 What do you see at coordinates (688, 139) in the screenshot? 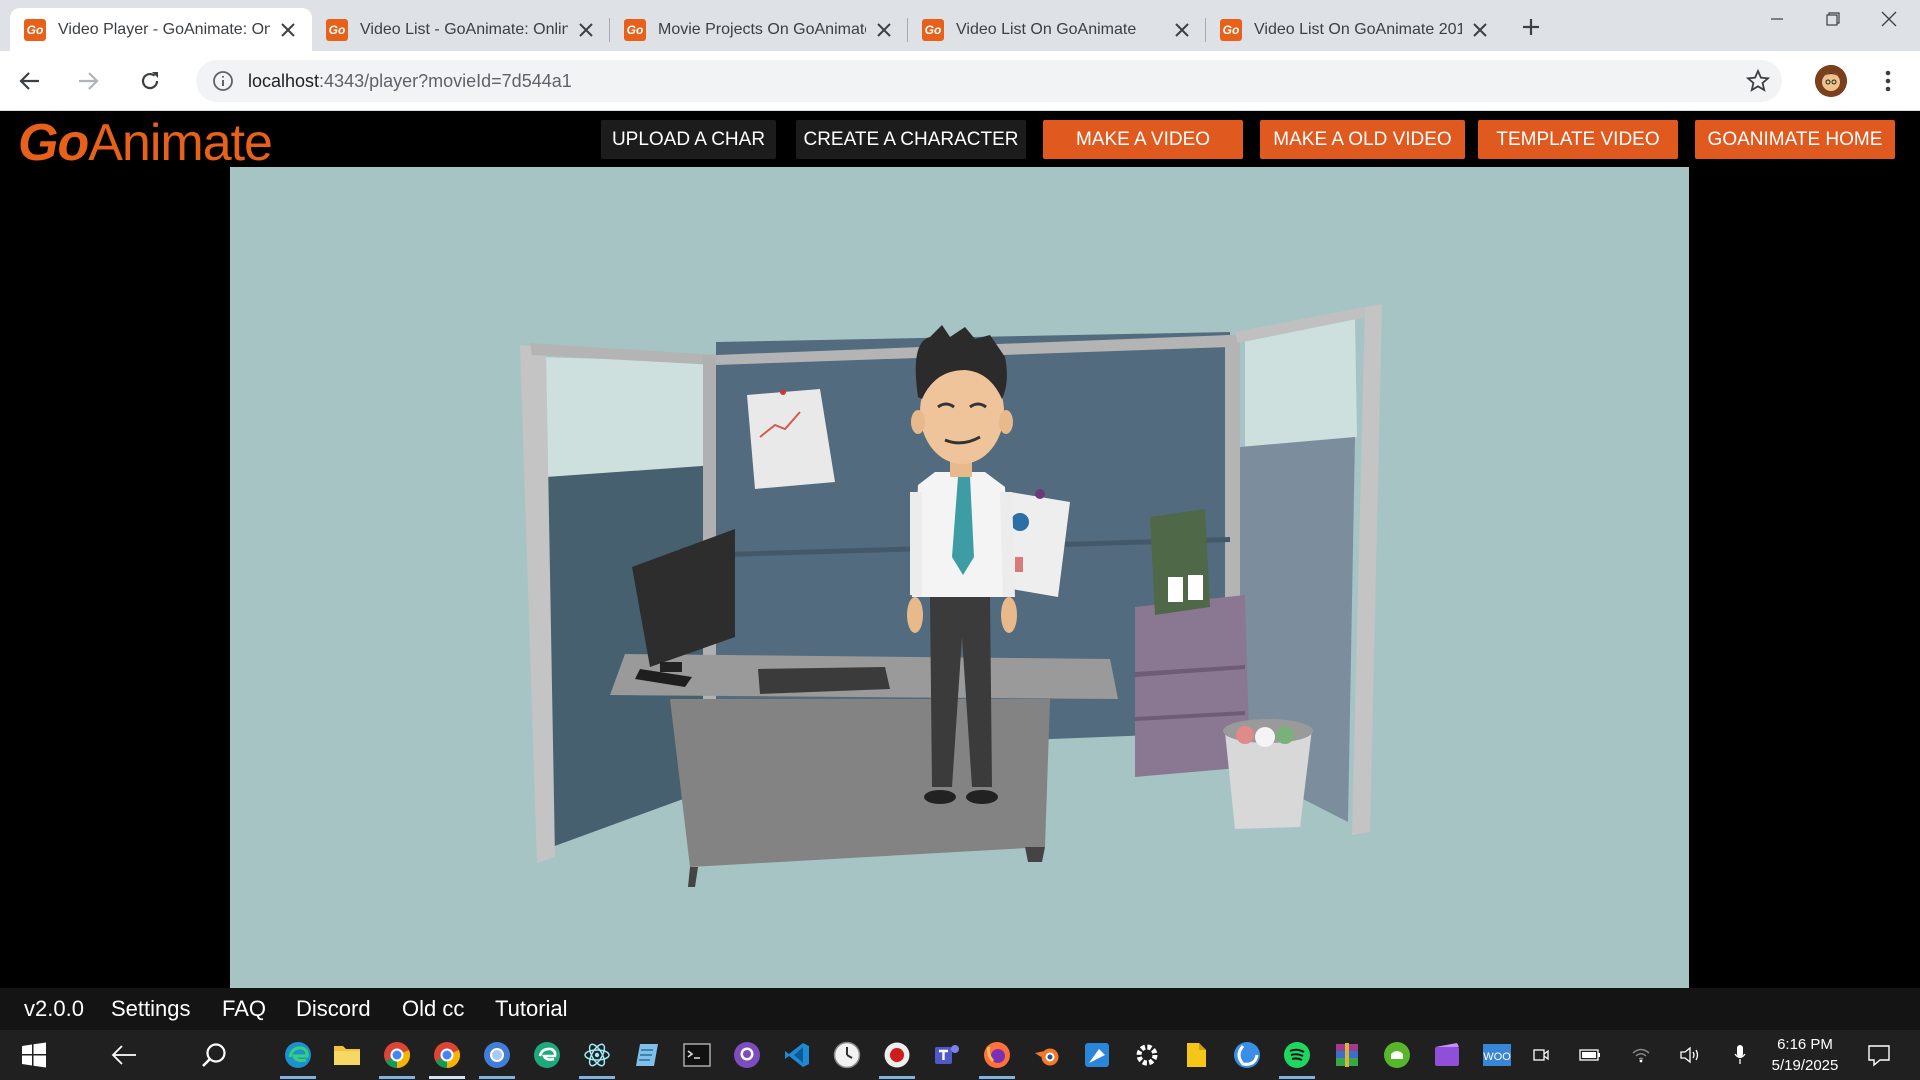
I see `upload-char-button: UPLOAD A CHAR` at bounding box center [688, 139].